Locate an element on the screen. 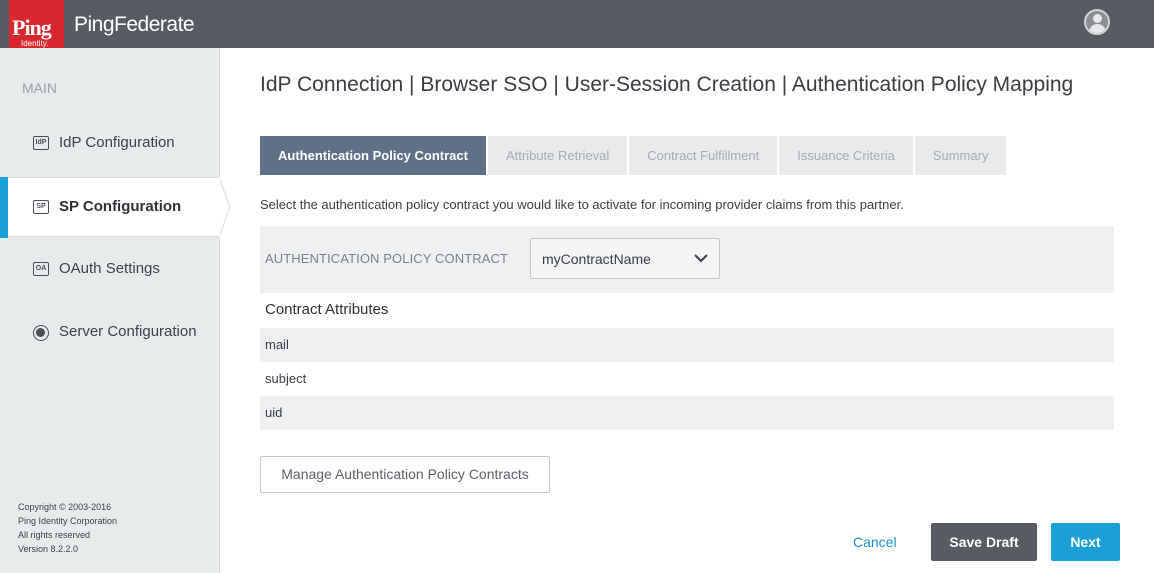 This screenshot has height=573, width=1154. contract-field-label: AUTHENTICATION POLICY CONTRACT is located at coordinates (387, 258).